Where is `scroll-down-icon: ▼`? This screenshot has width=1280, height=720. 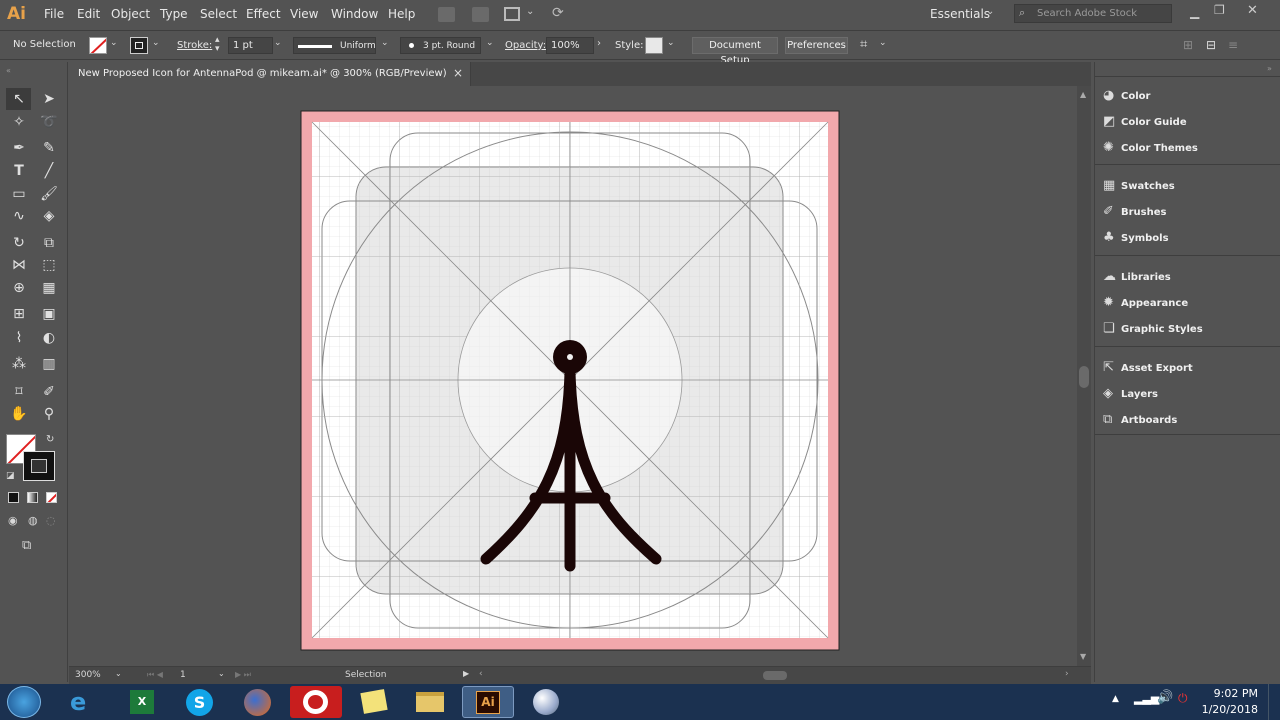
scroll-down-icon: ▼ is located at coordinates (1083, 656).